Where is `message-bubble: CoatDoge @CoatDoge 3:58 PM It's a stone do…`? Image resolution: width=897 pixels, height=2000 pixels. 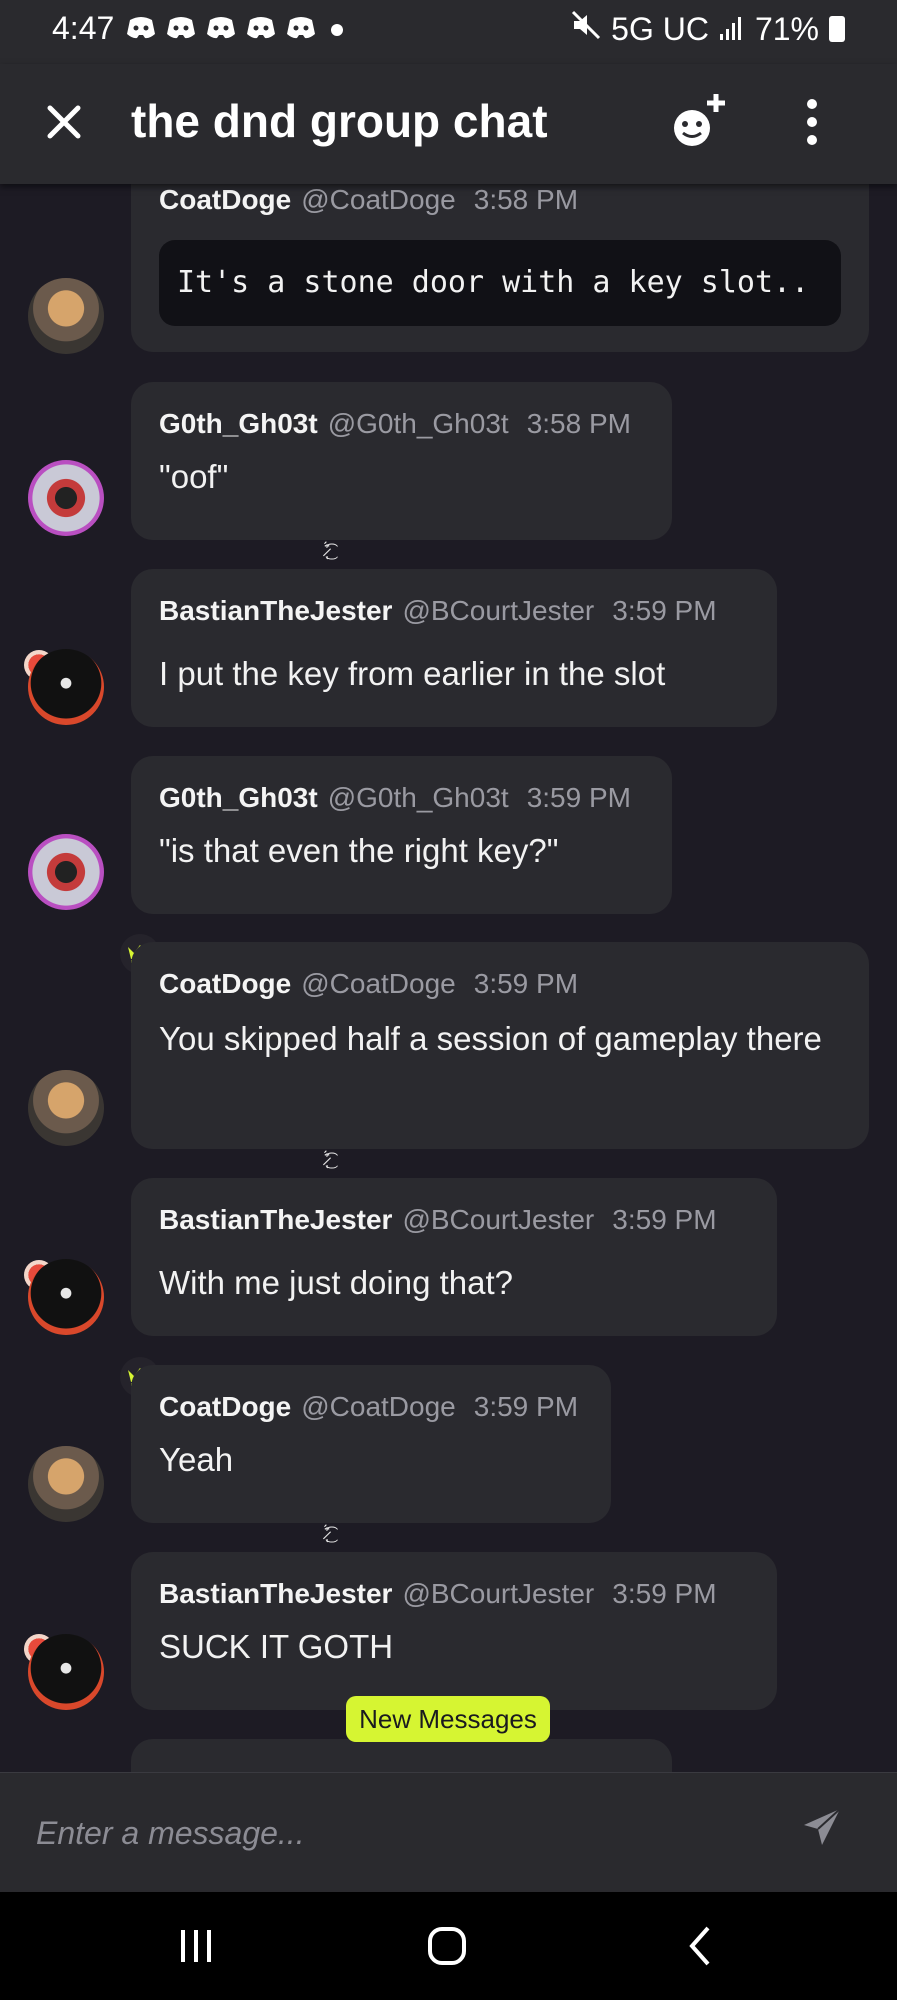
message-bubble: CoatDoge @CoatDoge 3:58 PM It's a stone do… is located at coordinates (500, 268).